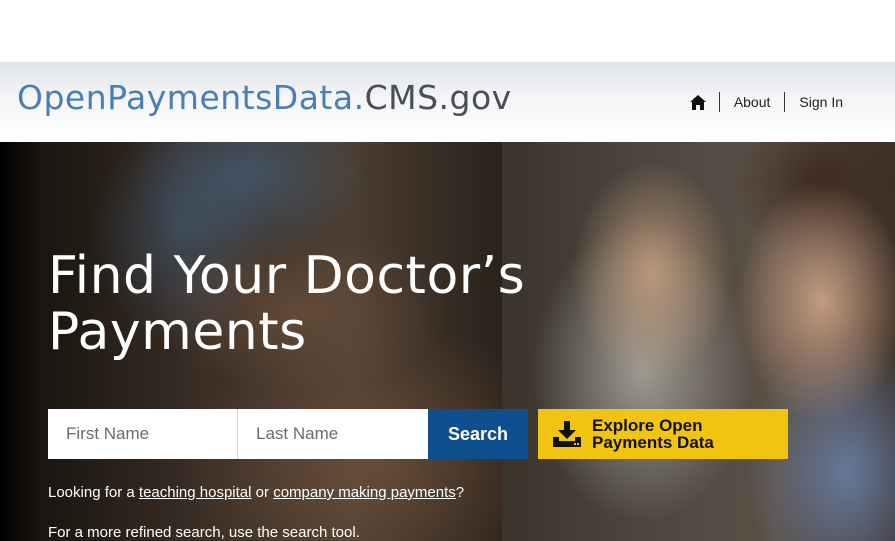  Describe the element at coordinates (752, 102) in the screenshot. I see `nav-about-link: About` at that location.